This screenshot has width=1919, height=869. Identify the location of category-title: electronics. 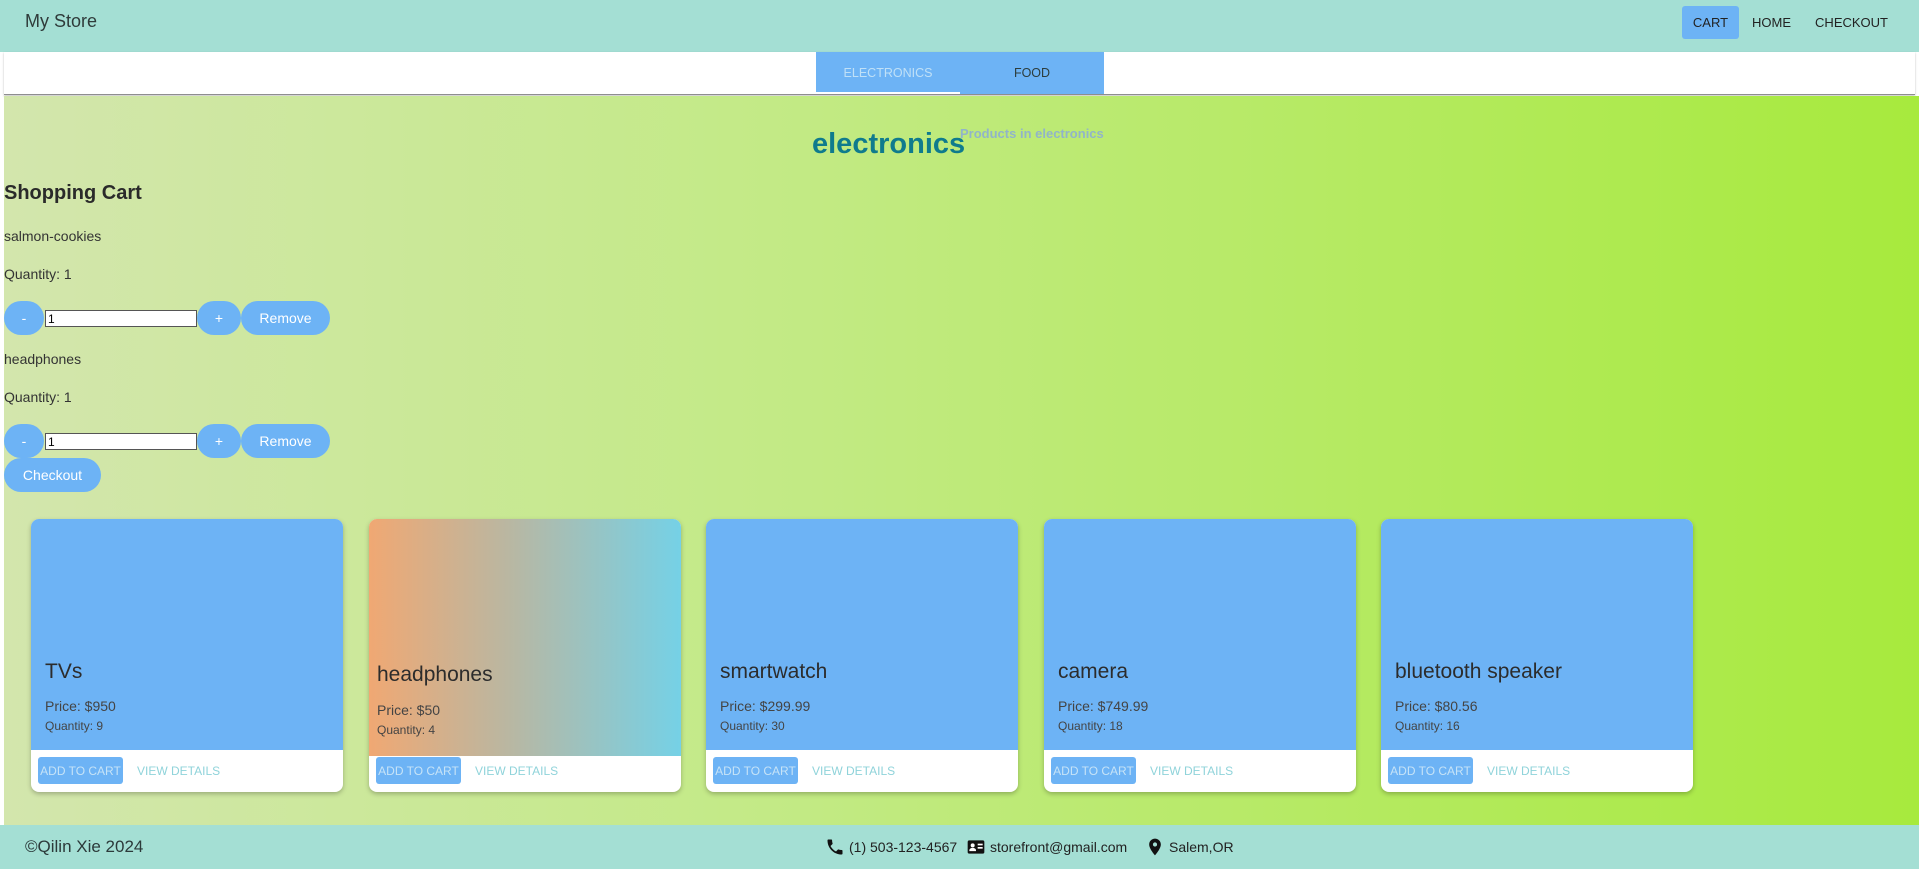
(889, 144).